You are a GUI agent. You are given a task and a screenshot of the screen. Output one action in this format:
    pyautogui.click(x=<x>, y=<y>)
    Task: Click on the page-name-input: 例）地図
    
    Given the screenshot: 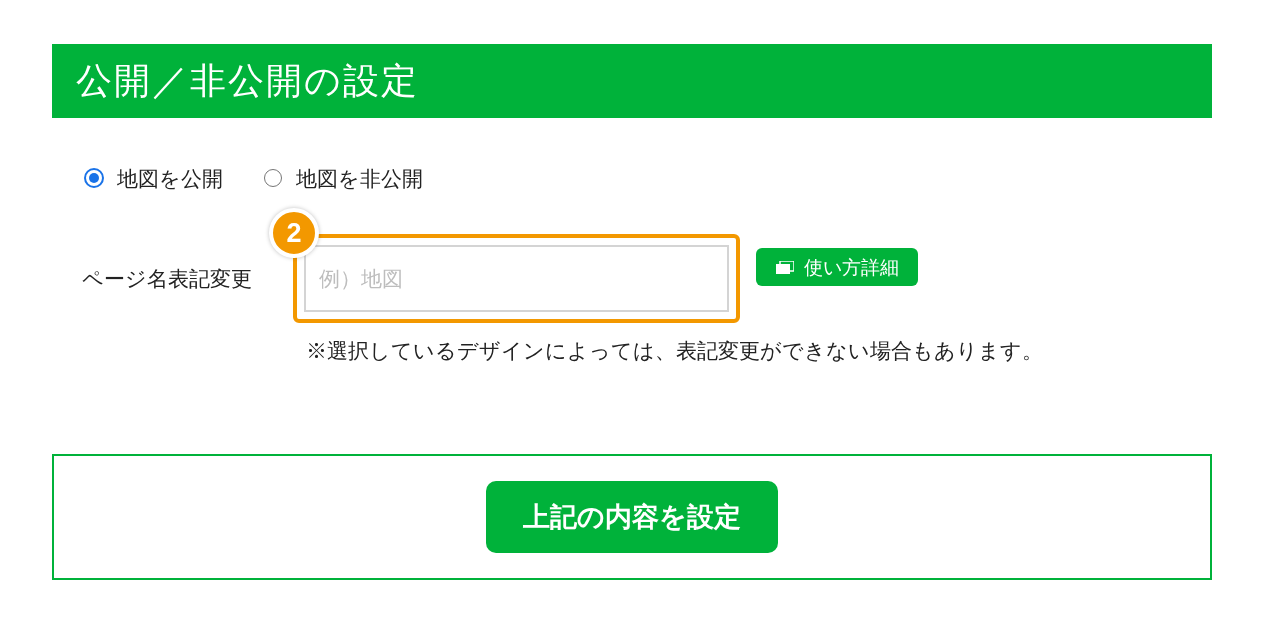 What is the action you would take?
    pyautogui.click(x=516, y=278)
    